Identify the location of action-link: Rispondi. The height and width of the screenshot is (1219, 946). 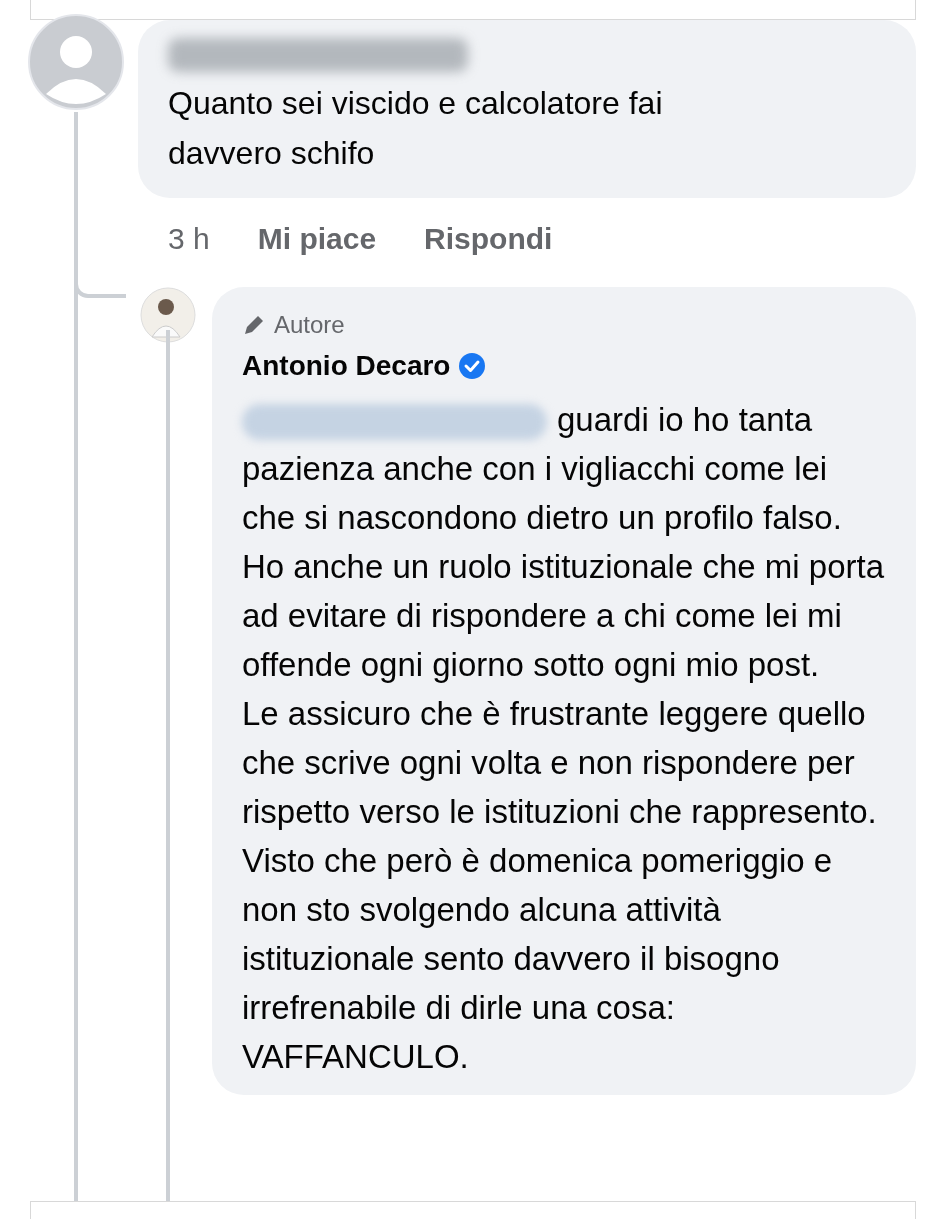
(488, 238).